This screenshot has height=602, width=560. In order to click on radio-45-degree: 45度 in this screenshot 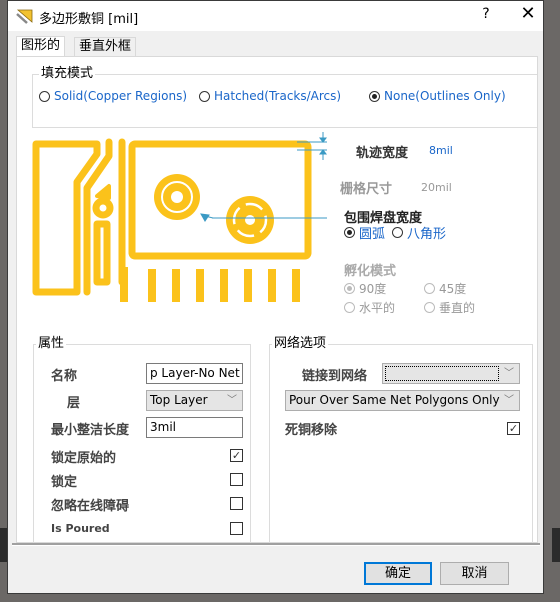, I will do `click(445, 288)`.